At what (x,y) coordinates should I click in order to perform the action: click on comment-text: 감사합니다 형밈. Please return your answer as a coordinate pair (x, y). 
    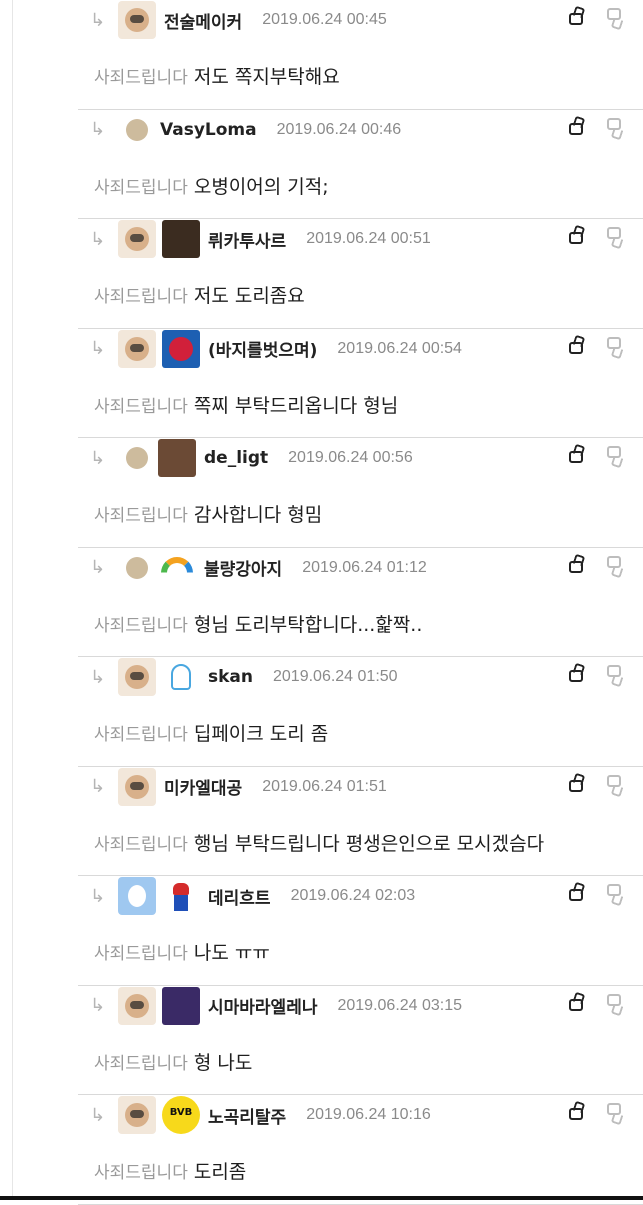
    Looking at the image, I should click on (258, 515).